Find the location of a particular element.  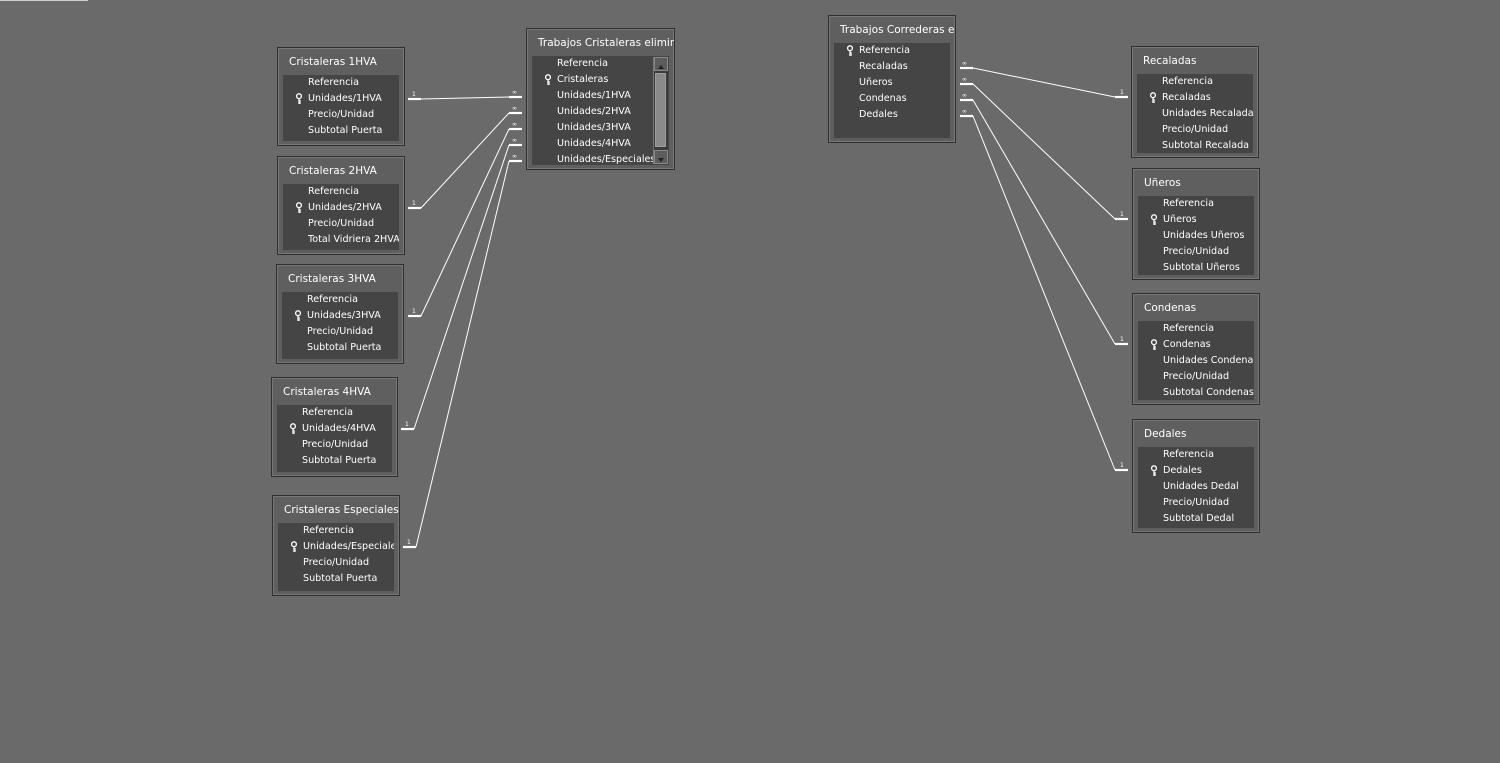

field-item: Subtotal Uñeros is located at coordinates (1189, 267).